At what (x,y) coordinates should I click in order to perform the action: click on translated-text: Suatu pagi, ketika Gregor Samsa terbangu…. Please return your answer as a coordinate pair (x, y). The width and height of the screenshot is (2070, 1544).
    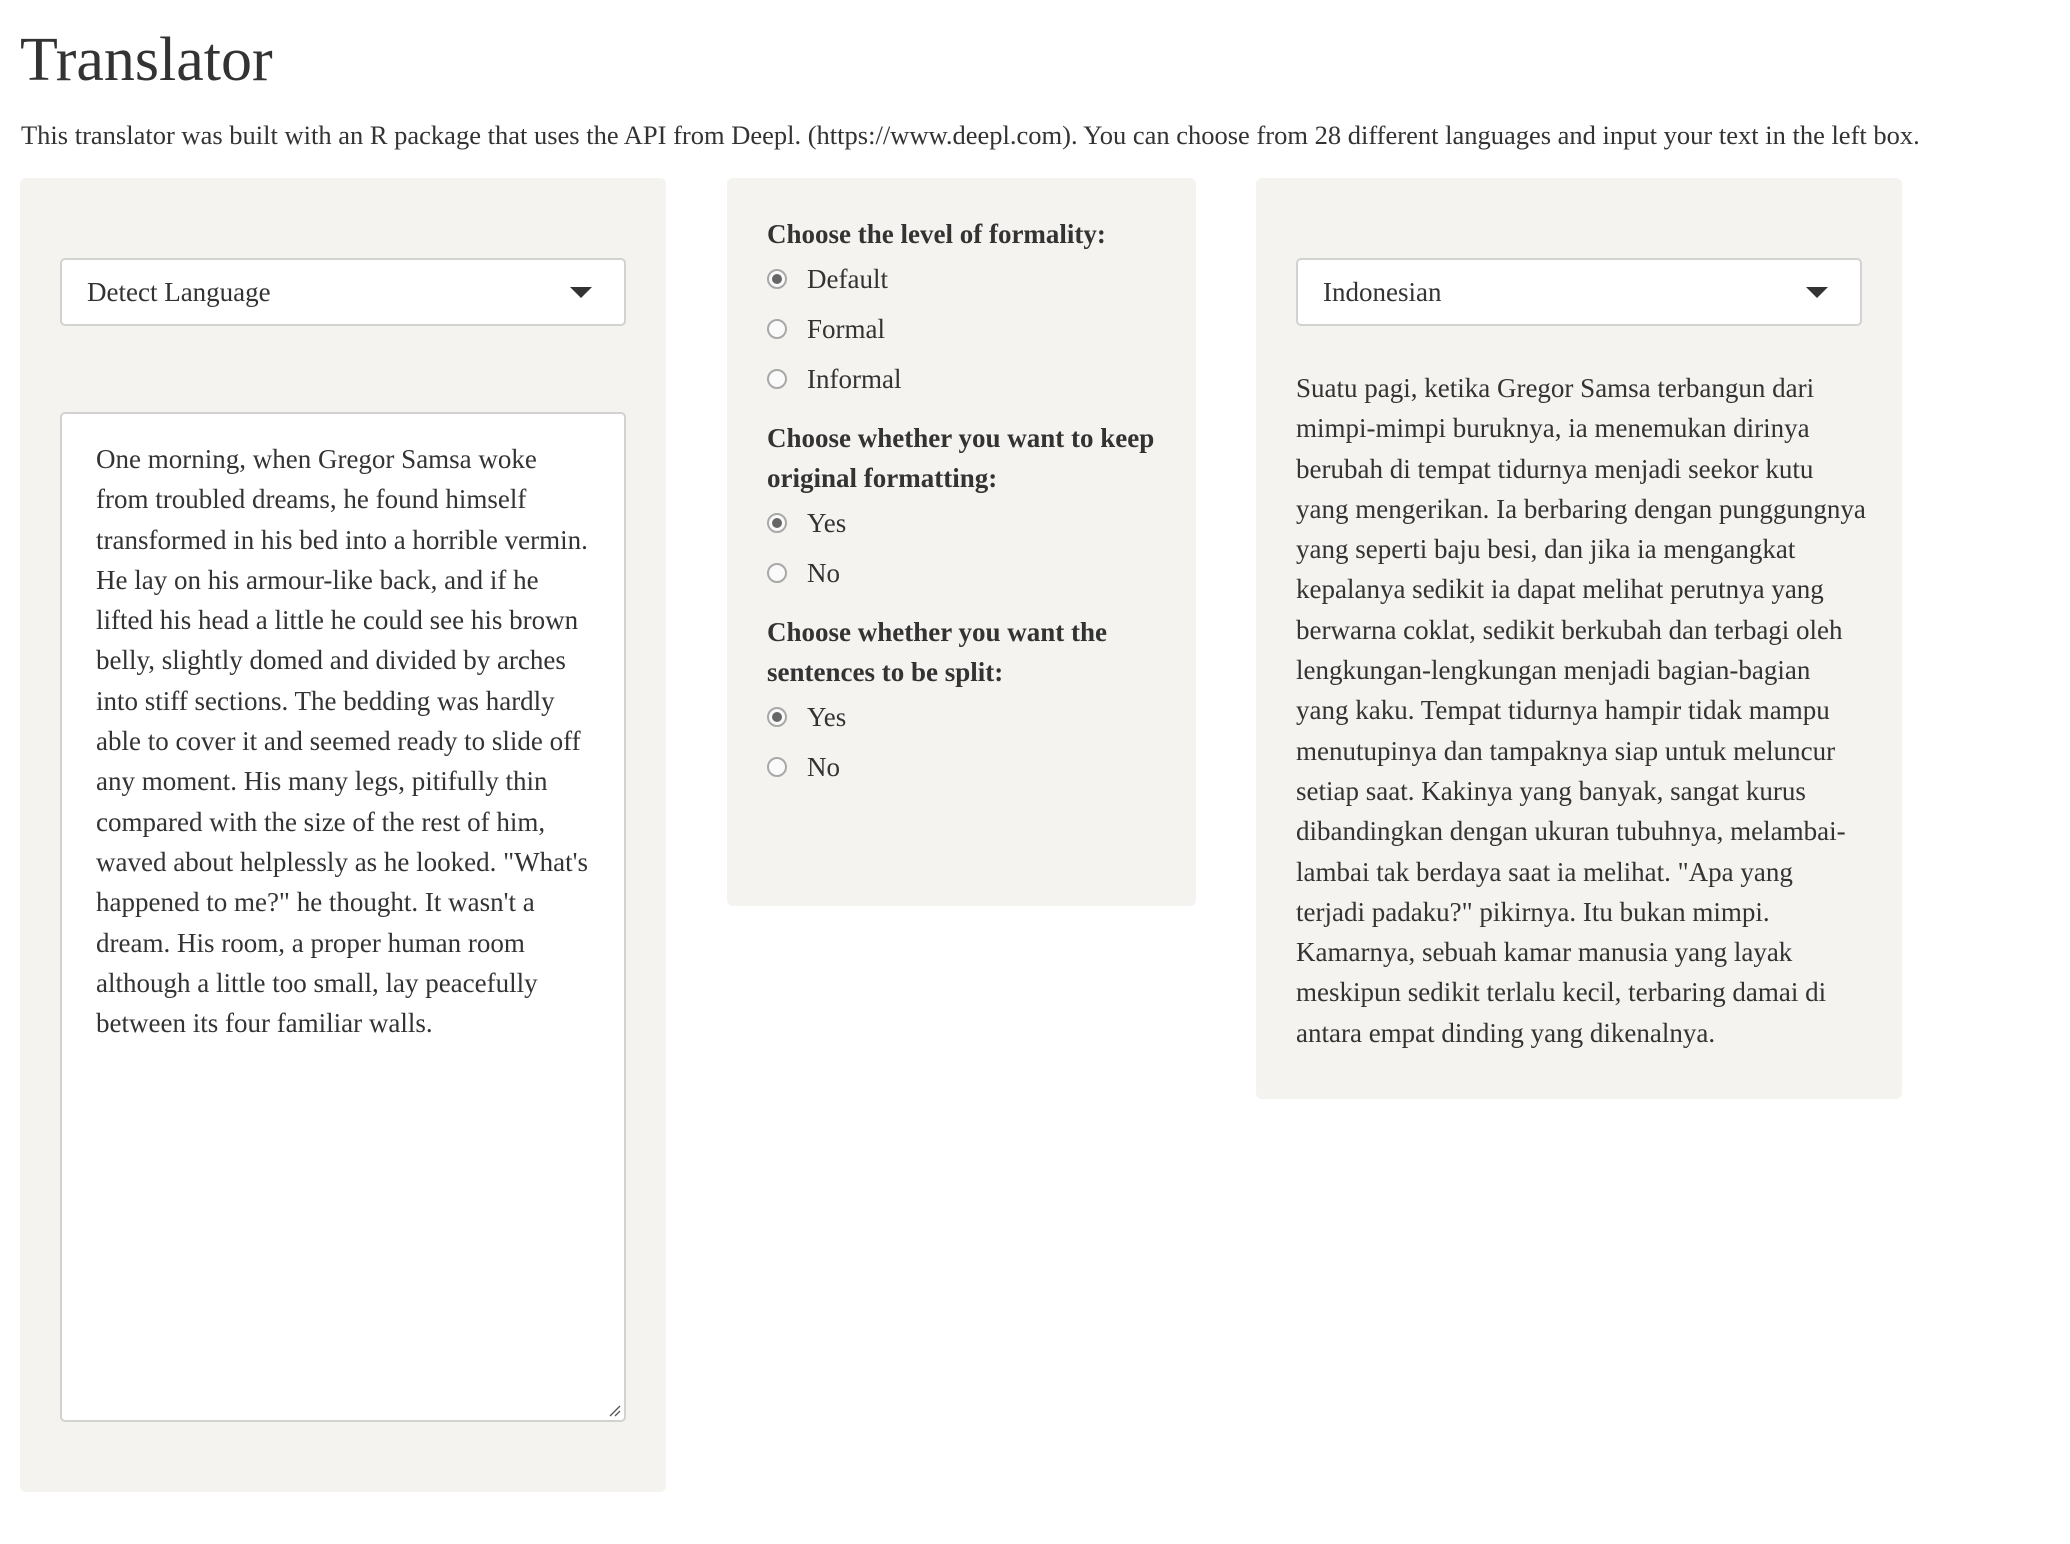
    Looking at the image, I should click on (1581, 710).